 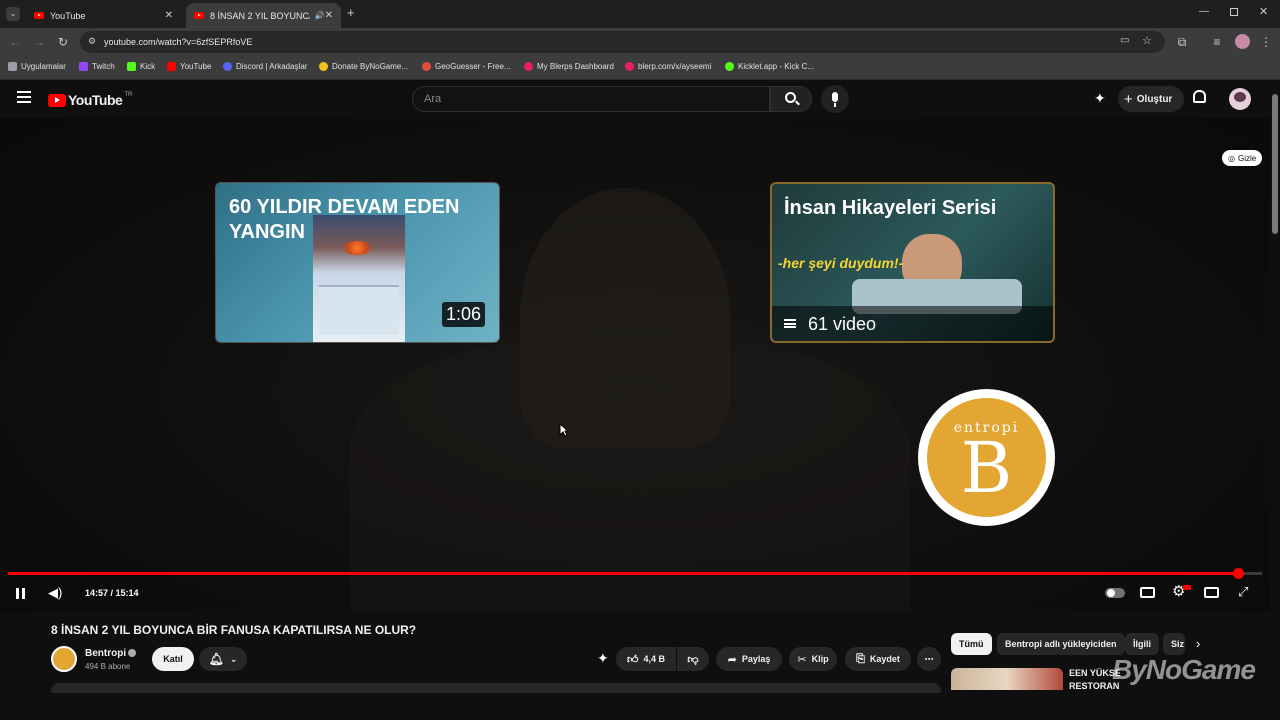 What do you see at coordinates (835, 99) in the screenshot?
I see `voice-search-button` at bounding box center [835, 99].